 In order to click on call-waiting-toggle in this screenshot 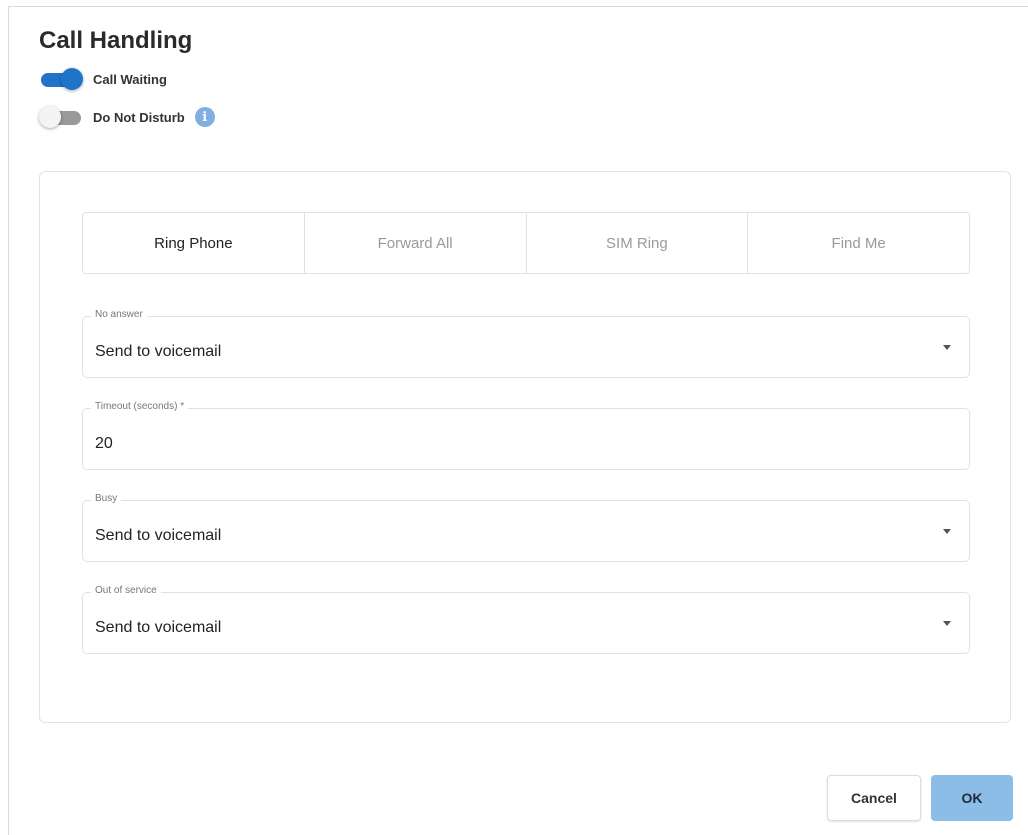, I will do `click(61, 79)`.